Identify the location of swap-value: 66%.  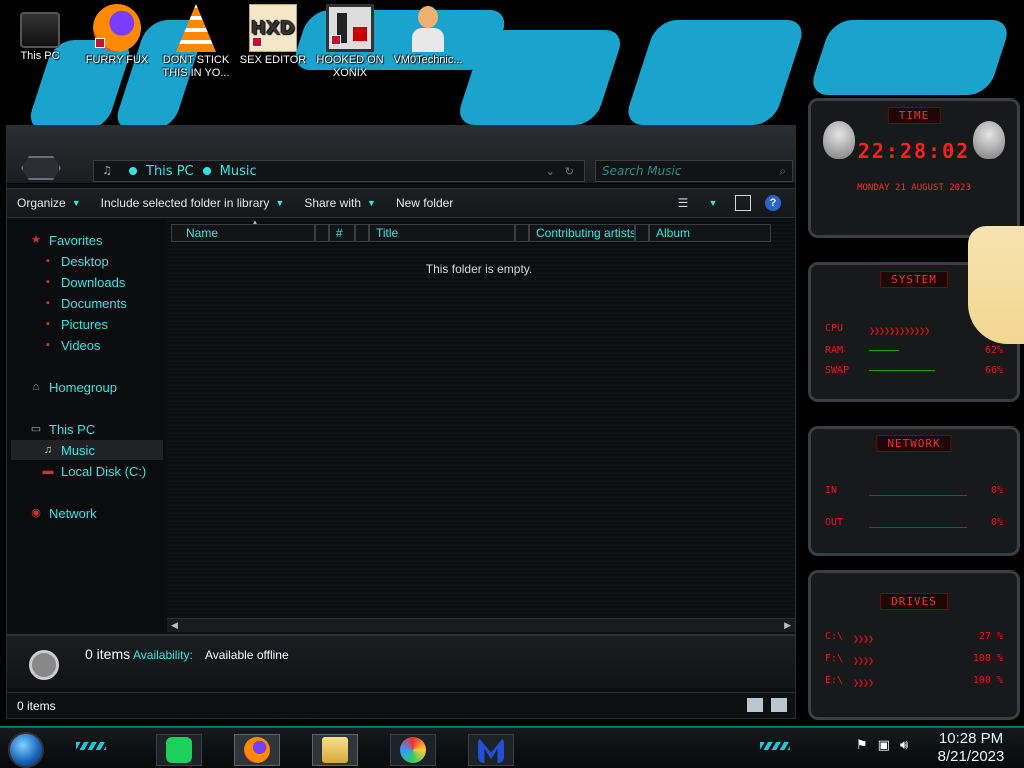
(993, 370).